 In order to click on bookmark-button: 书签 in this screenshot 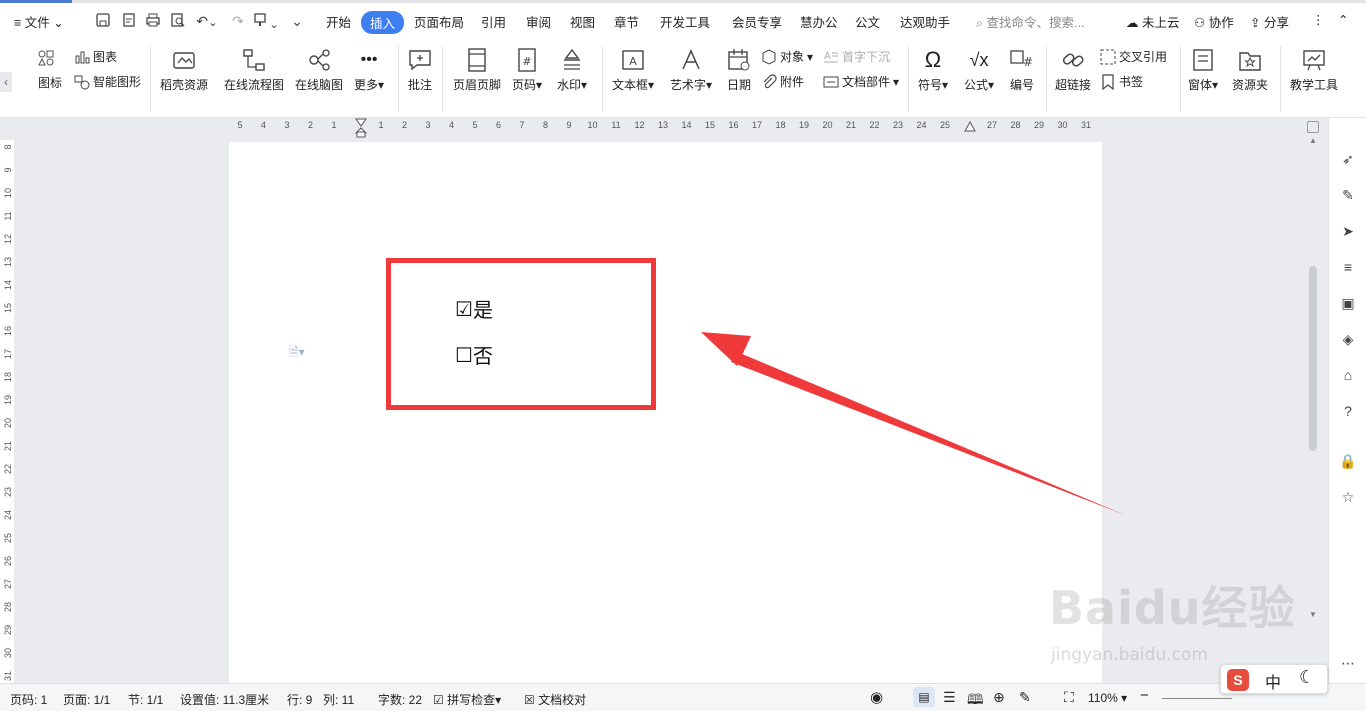, I will do `click(1121, 81)`.